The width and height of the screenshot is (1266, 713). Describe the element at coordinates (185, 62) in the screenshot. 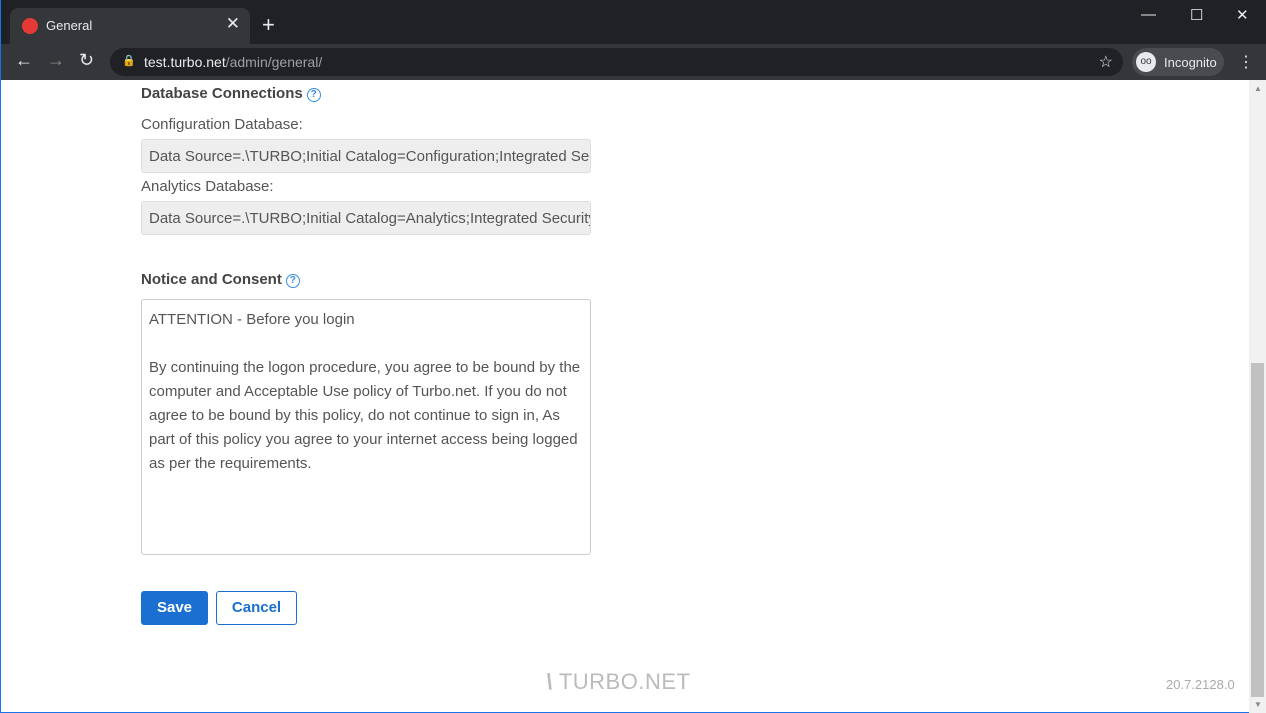

I see `url-host: test.turbo.net` at that location.